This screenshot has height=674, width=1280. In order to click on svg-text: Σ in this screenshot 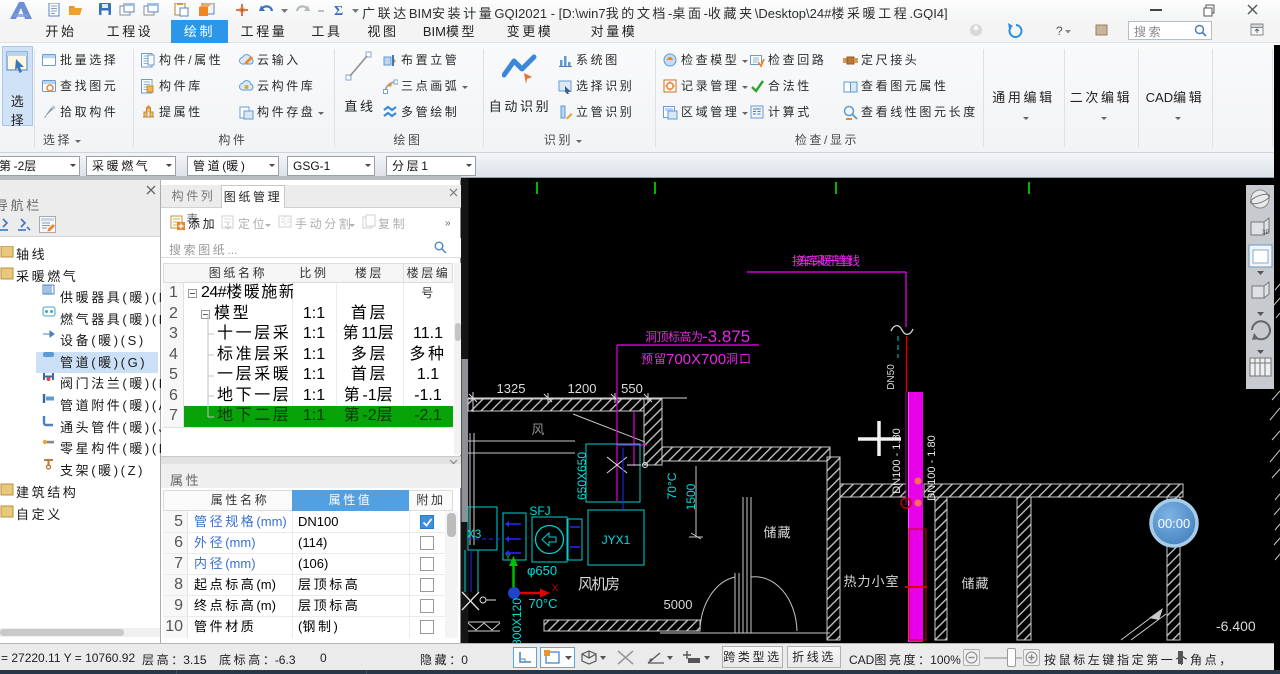, I will do `click(338, 11)`.